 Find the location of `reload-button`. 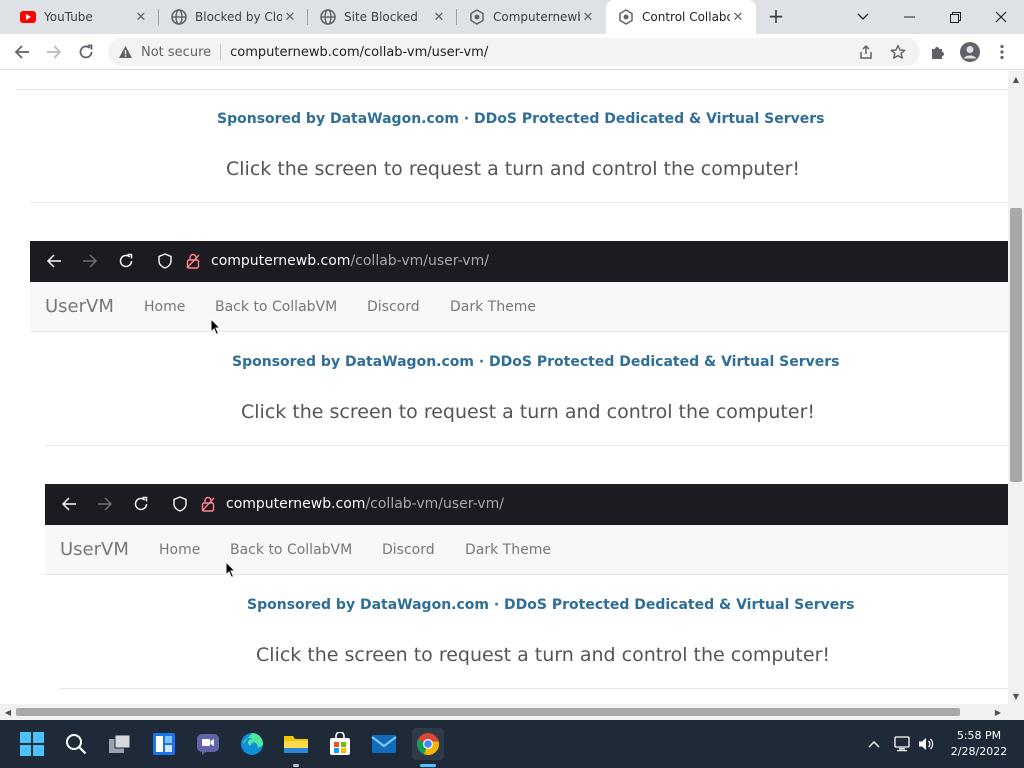

reload-button is located at coordinates (86, 52).